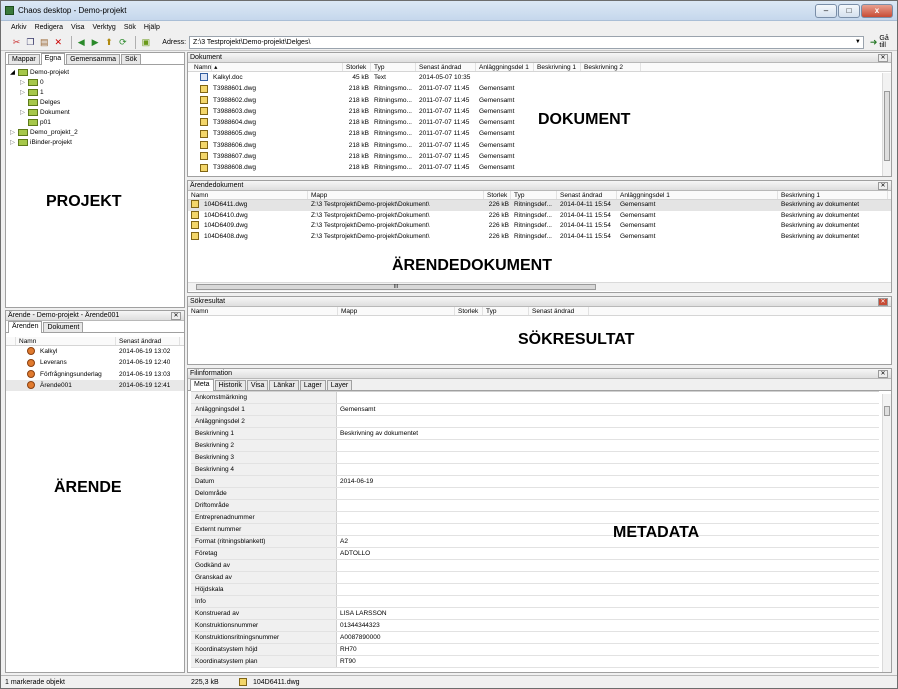 The width and height of the screenshot is (898, 689). What do you see at coordinates (122, 42) in the screenshot?
I see `refresh-icon: ⟳` at bounding box center [122, 42].